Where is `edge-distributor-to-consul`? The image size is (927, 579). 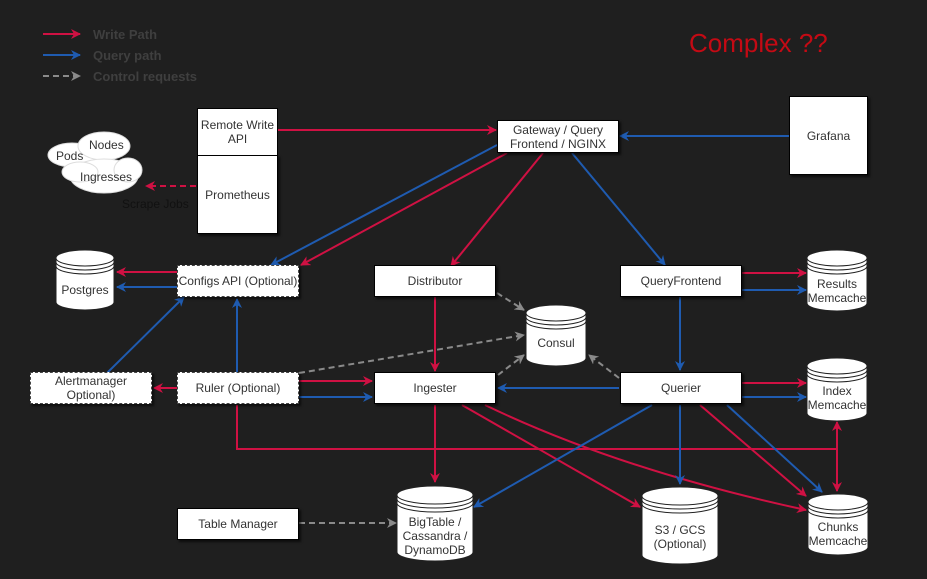
edge-distributor-to-consul is located at coordinates (510, 301).